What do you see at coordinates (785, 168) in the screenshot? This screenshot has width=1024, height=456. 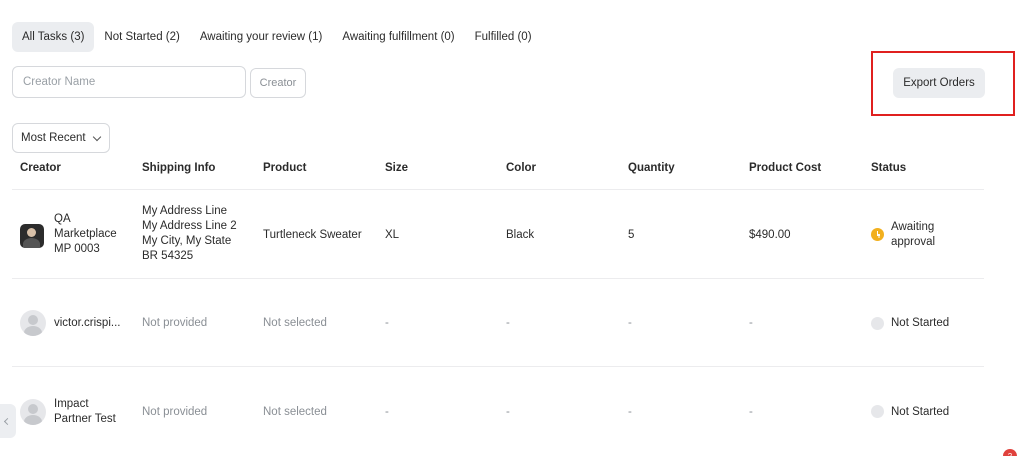 I see `header-product-cost: Product Cost` at bounding box center [785, 168].